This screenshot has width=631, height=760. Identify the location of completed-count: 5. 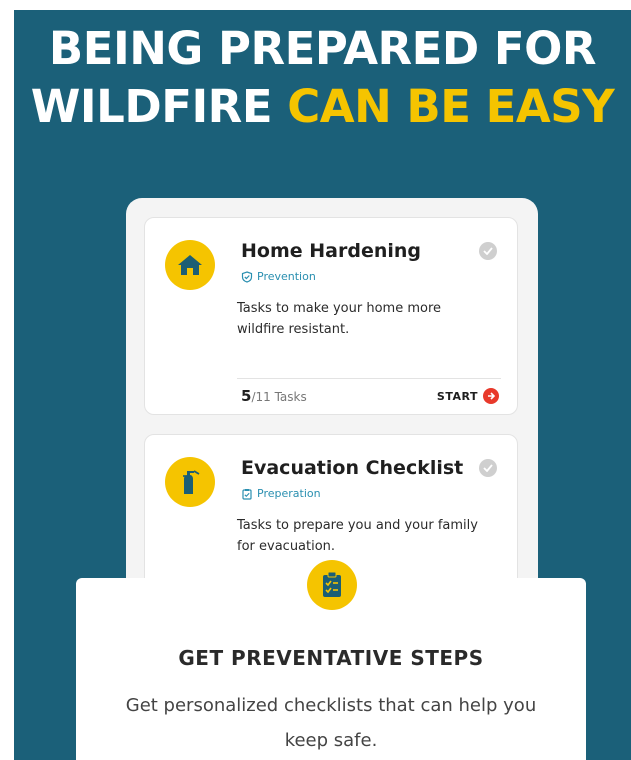
(246, 396).